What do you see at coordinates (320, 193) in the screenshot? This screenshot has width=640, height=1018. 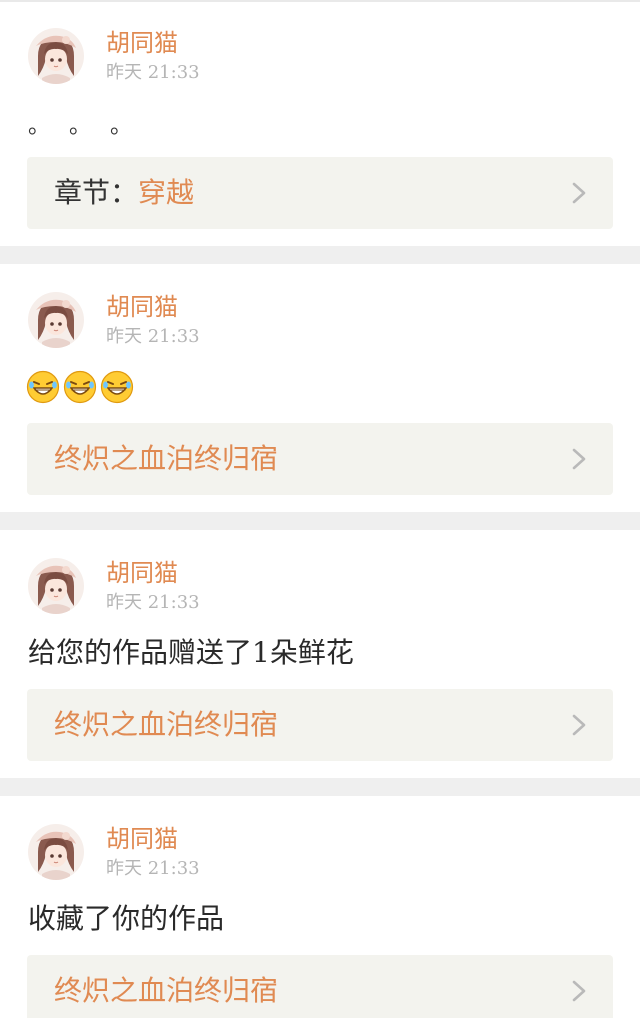 I see `chapter-link: 章节：穿越` at bounding box center [320, 193].